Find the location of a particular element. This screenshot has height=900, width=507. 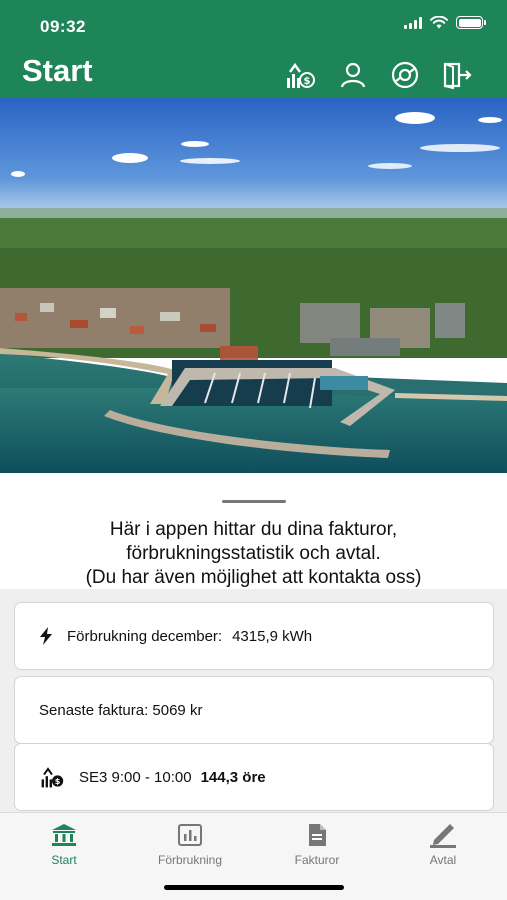

intro-line-1: Här i appen hittar du dina fakturor, is located at coordinates (253, 529).